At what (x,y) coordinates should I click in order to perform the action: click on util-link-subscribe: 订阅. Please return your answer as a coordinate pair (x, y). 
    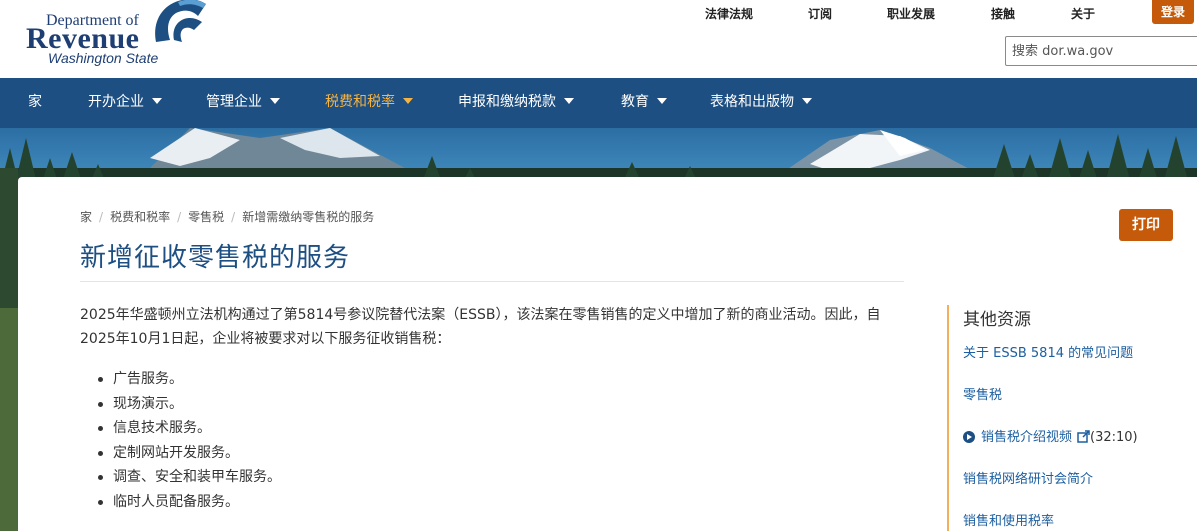
    Looking at the image, I should click on (820, 13).